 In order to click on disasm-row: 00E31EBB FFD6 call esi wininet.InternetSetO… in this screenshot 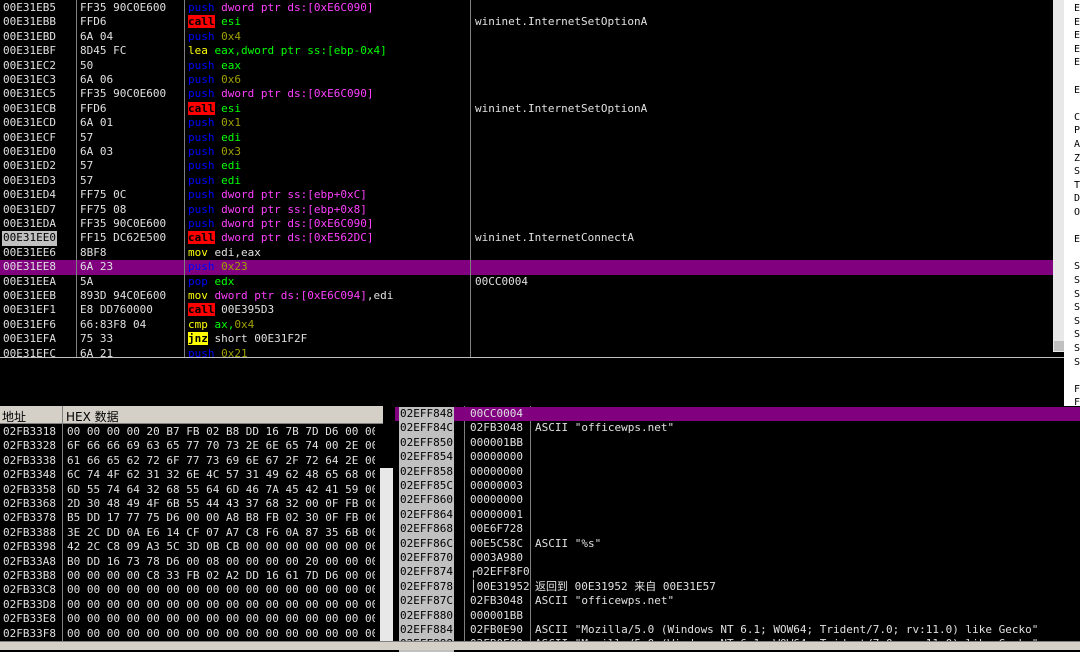, I will do `click(526, 22)`.